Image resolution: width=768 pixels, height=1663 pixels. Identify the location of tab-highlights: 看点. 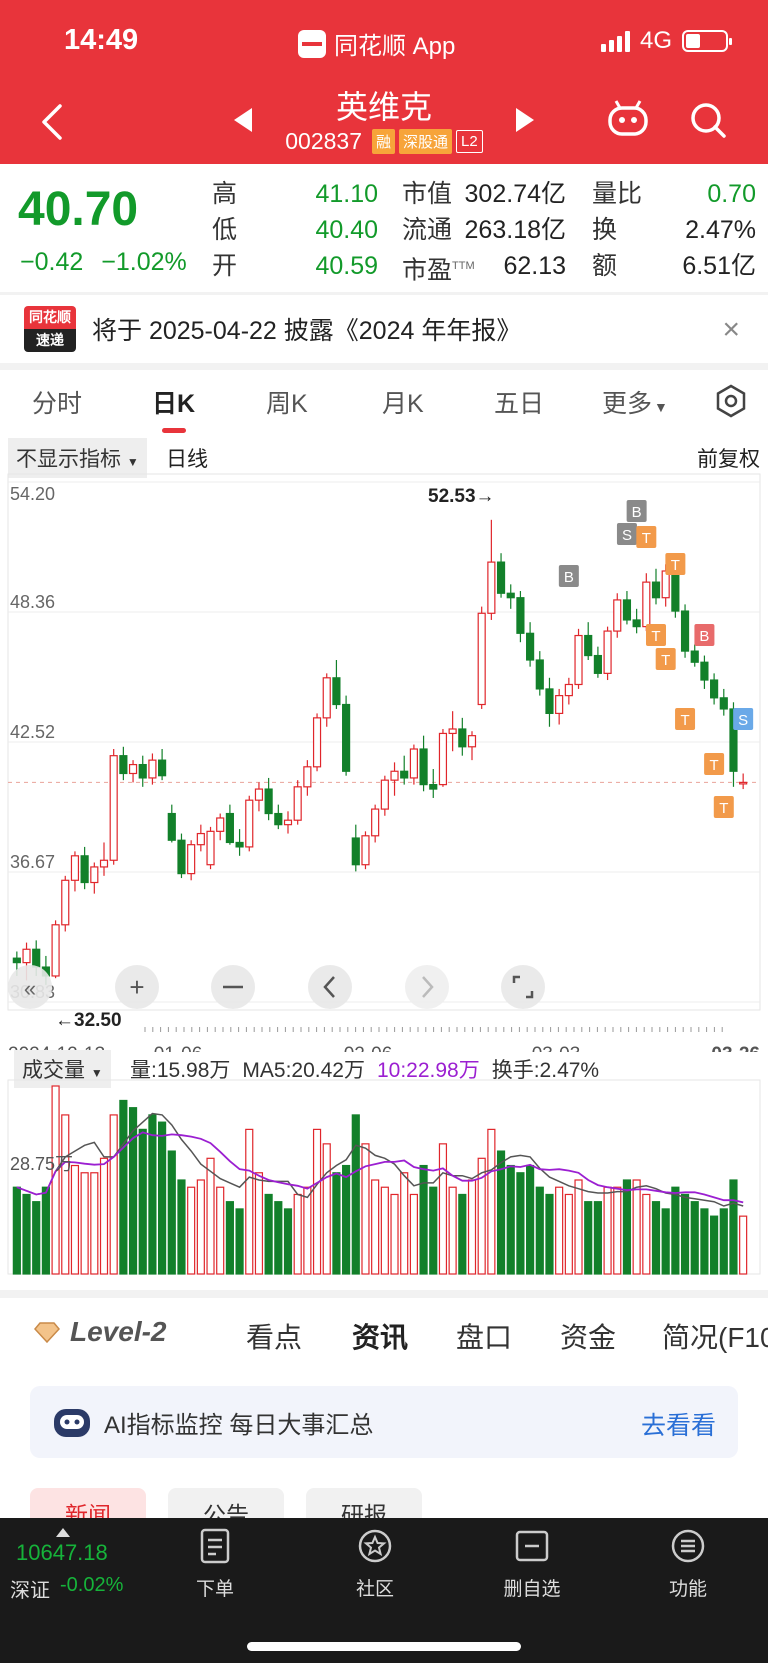
(274, 1336).